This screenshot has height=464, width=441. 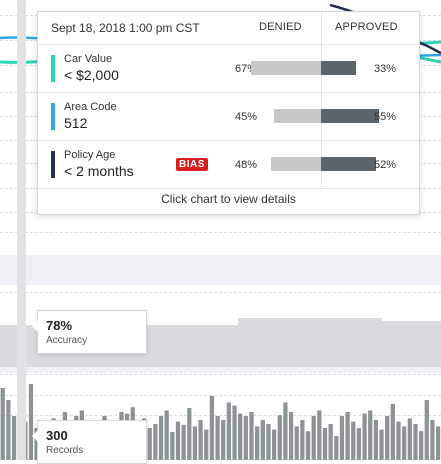 What do you see at coordinates (385, 165) in the screenshot?
I see `approved-percent: 52%` at bounding box center [385, 165].